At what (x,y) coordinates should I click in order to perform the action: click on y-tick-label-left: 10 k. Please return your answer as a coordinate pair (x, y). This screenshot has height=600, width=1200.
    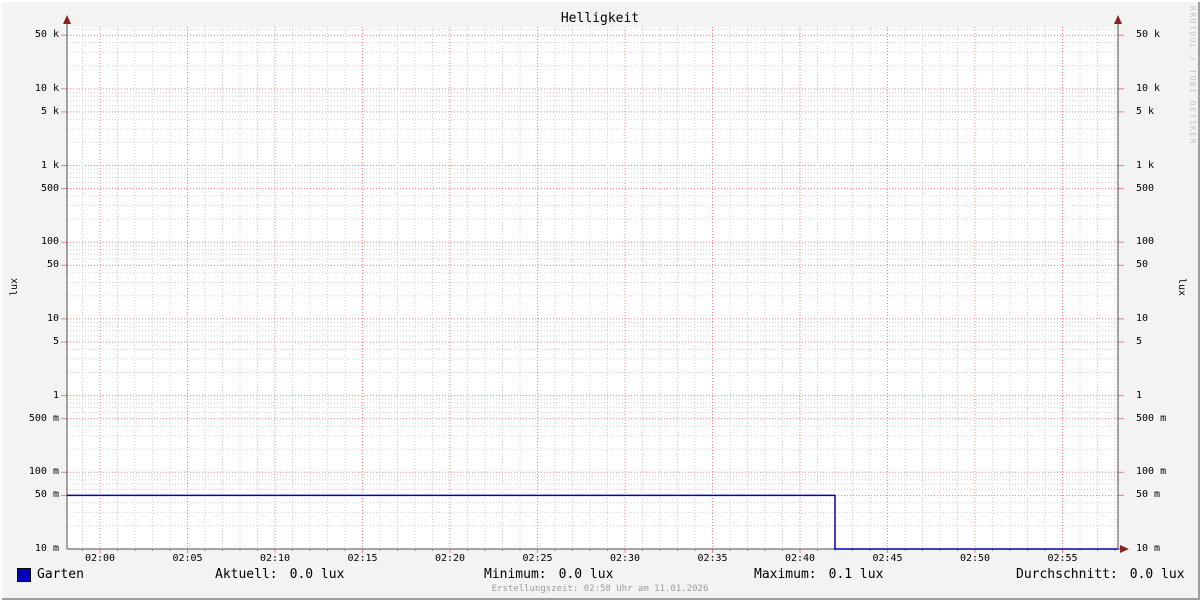
    Looking at the image, I should click on (46, 88).